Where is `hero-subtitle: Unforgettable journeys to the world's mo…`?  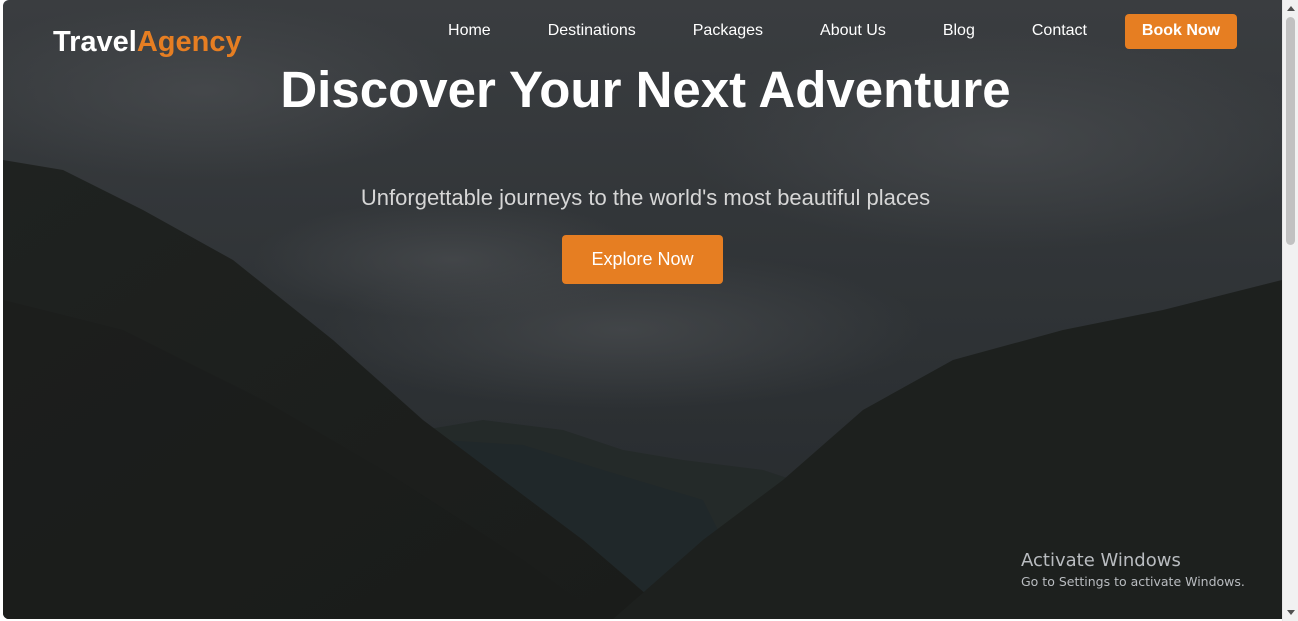 hero-subtitle: Unforgettable journeys to the world's mo… is located at coordinates (645, 197).